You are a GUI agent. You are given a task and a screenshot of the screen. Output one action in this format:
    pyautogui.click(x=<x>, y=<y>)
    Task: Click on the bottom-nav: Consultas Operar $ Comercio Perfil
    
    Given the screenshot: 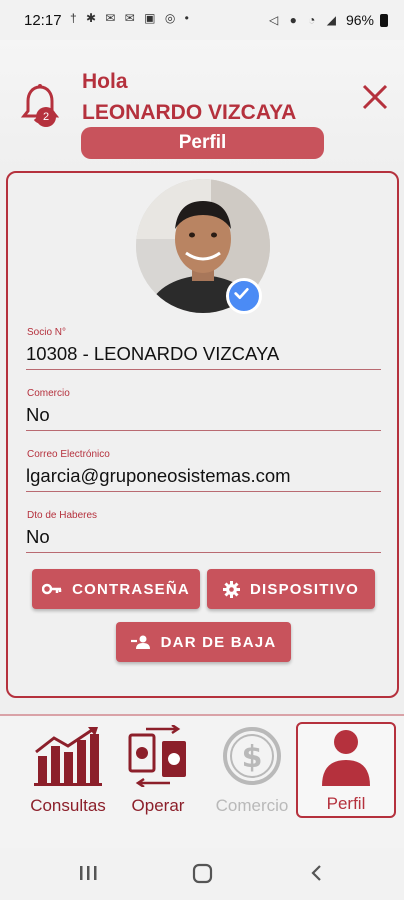 What is the action you would take?
    pyautogui.click(x=202, y=781)
    